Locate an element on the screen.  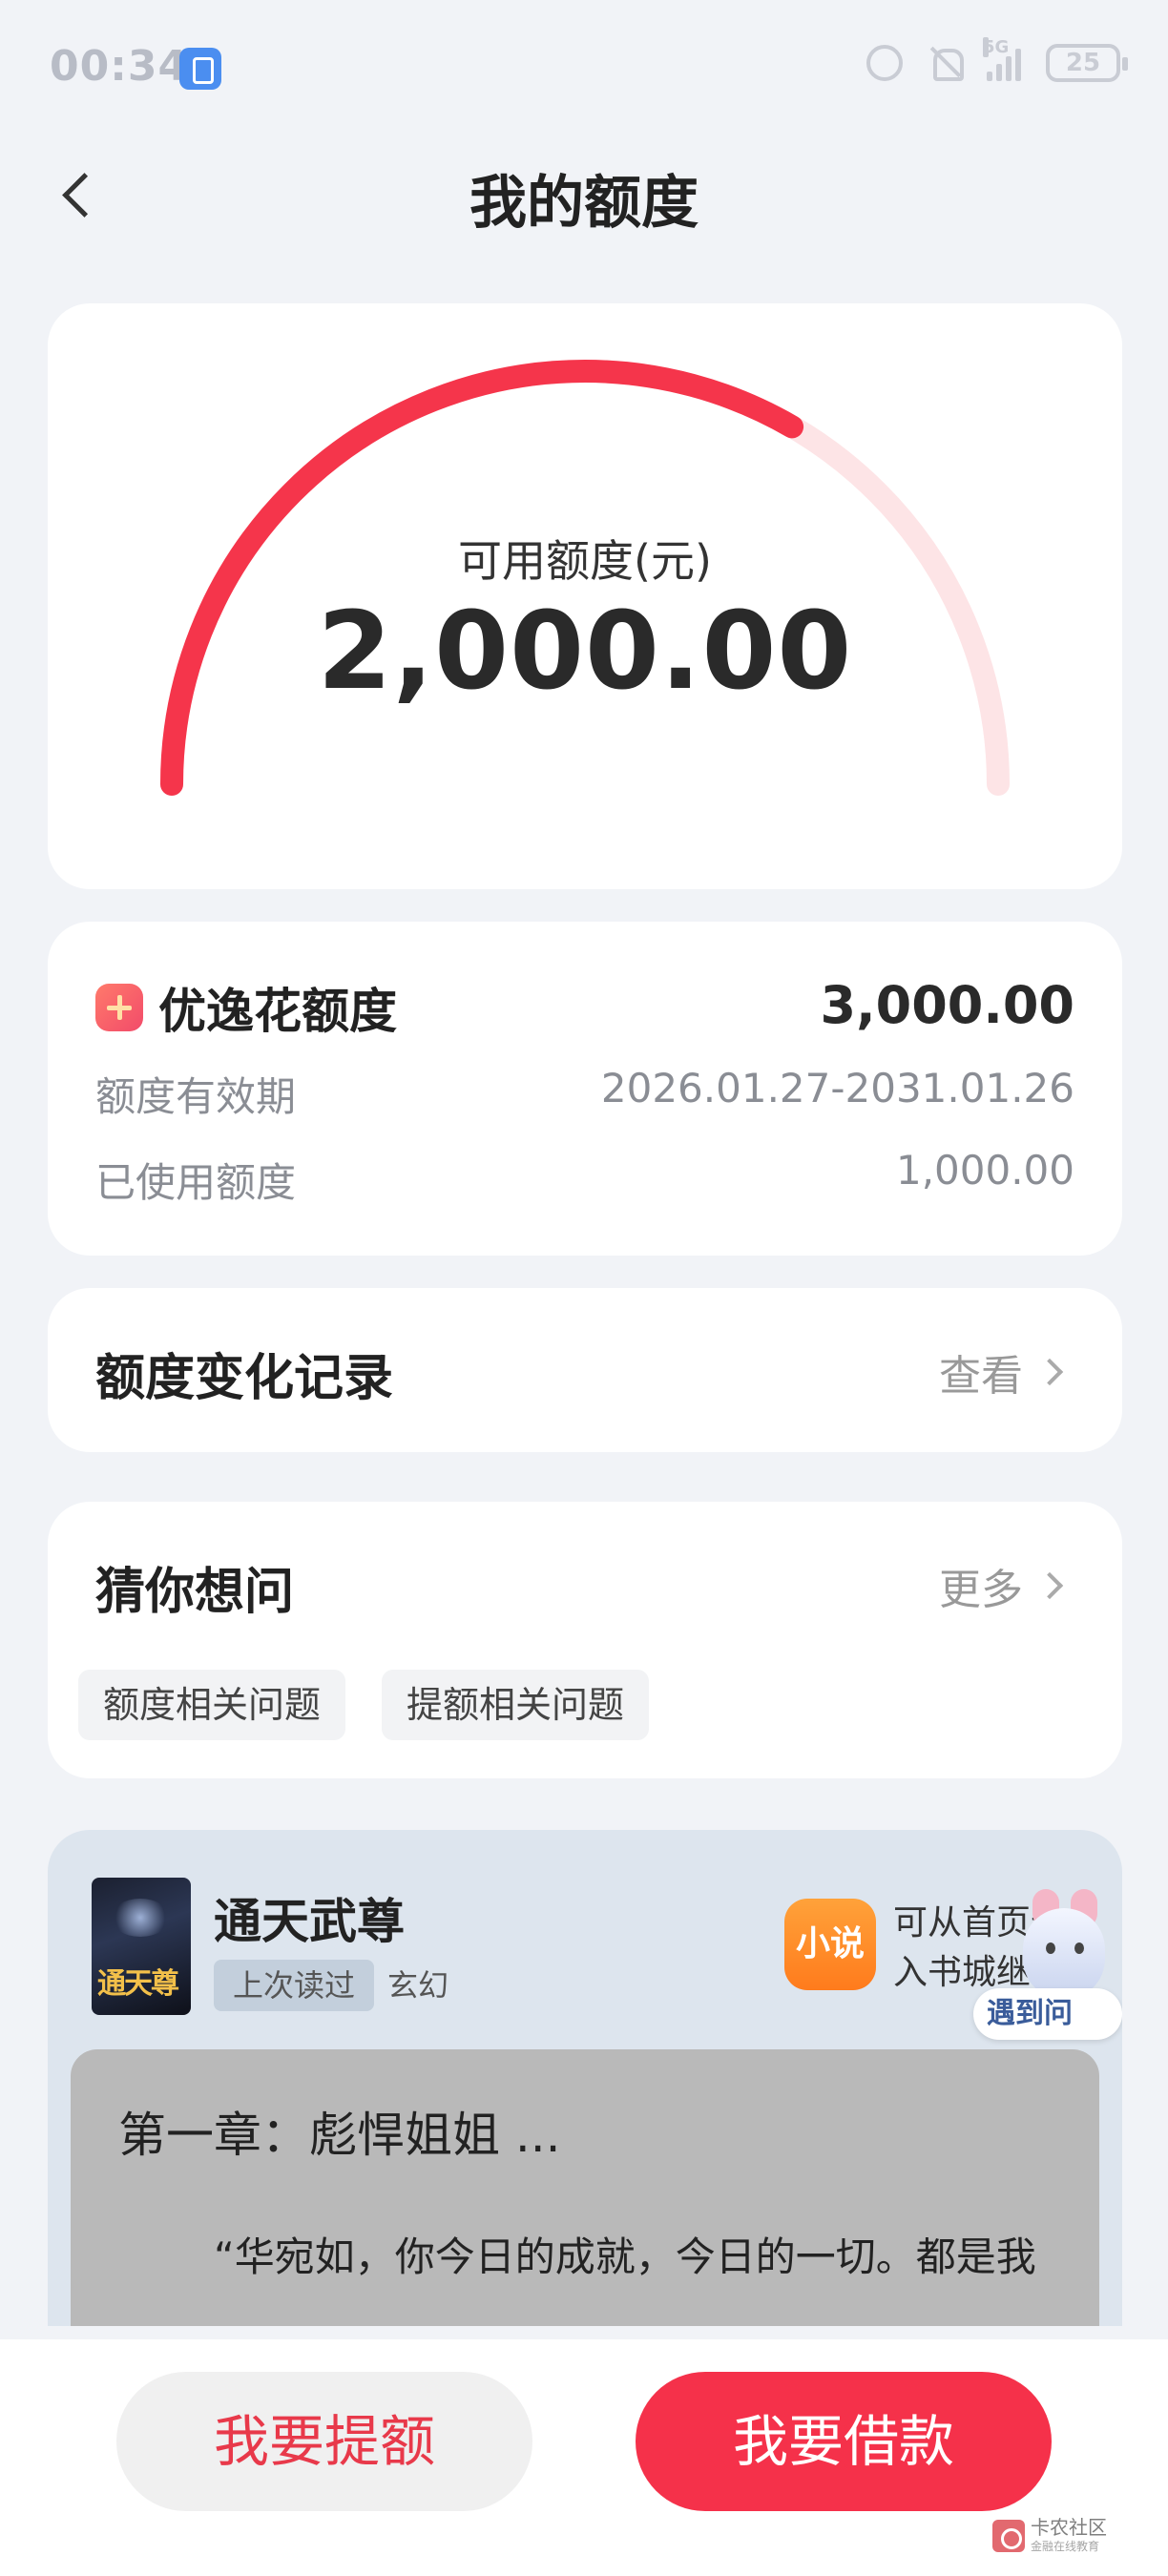
raise-credit-button: 我要提额 is located at coordinates (324, 2441).